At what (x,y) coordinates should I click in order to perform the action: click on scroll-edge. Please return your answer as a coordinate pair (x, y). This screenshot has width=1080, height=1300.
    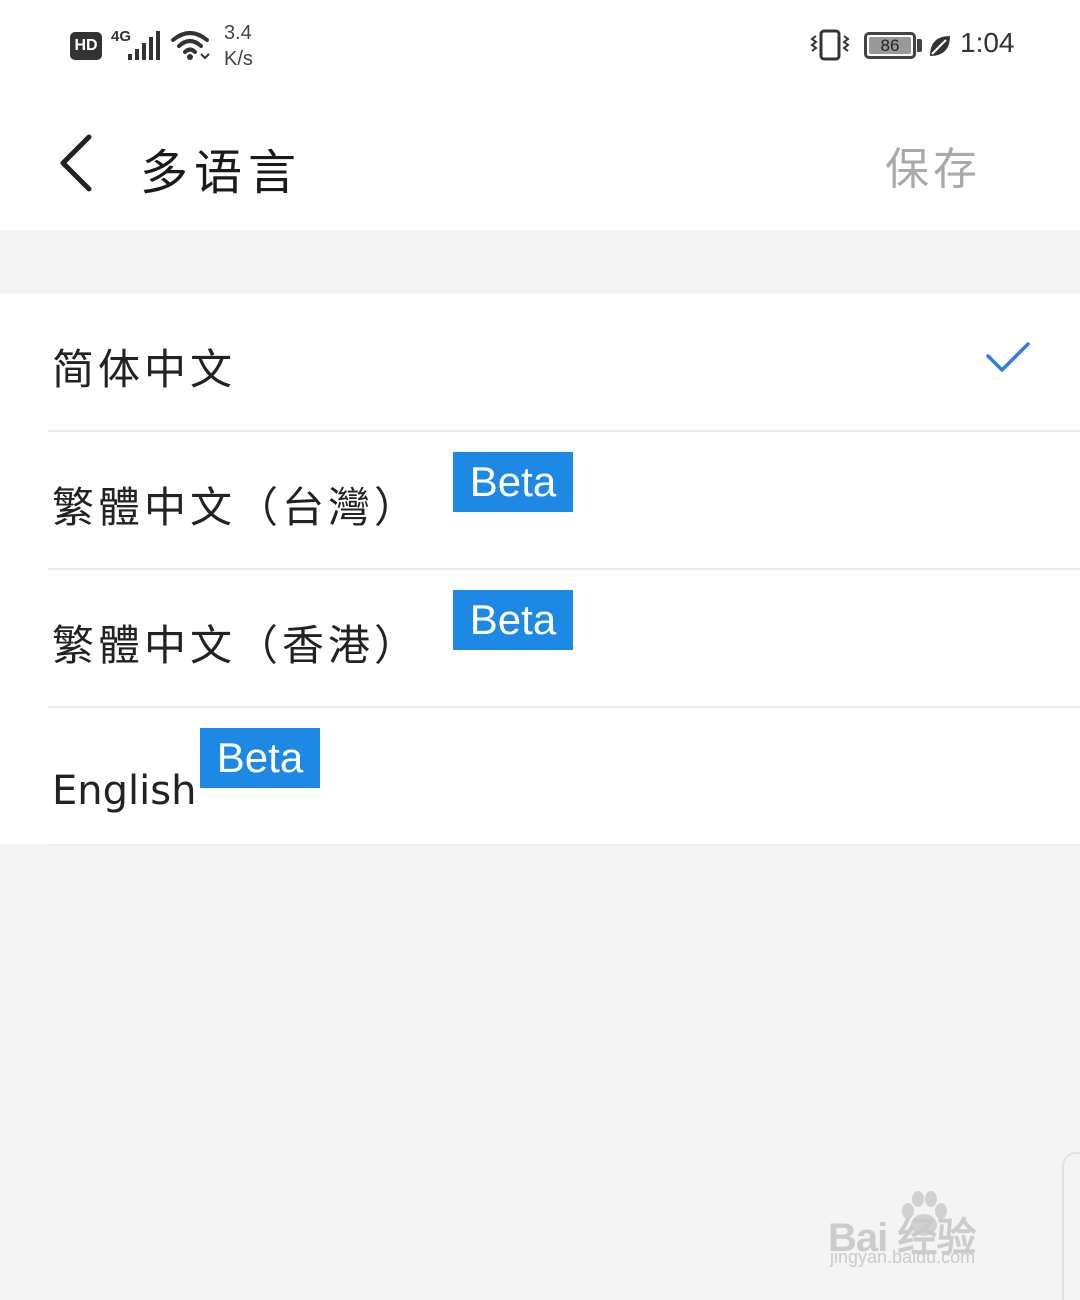
    Looking at the image, I should click on (1071, 1226).